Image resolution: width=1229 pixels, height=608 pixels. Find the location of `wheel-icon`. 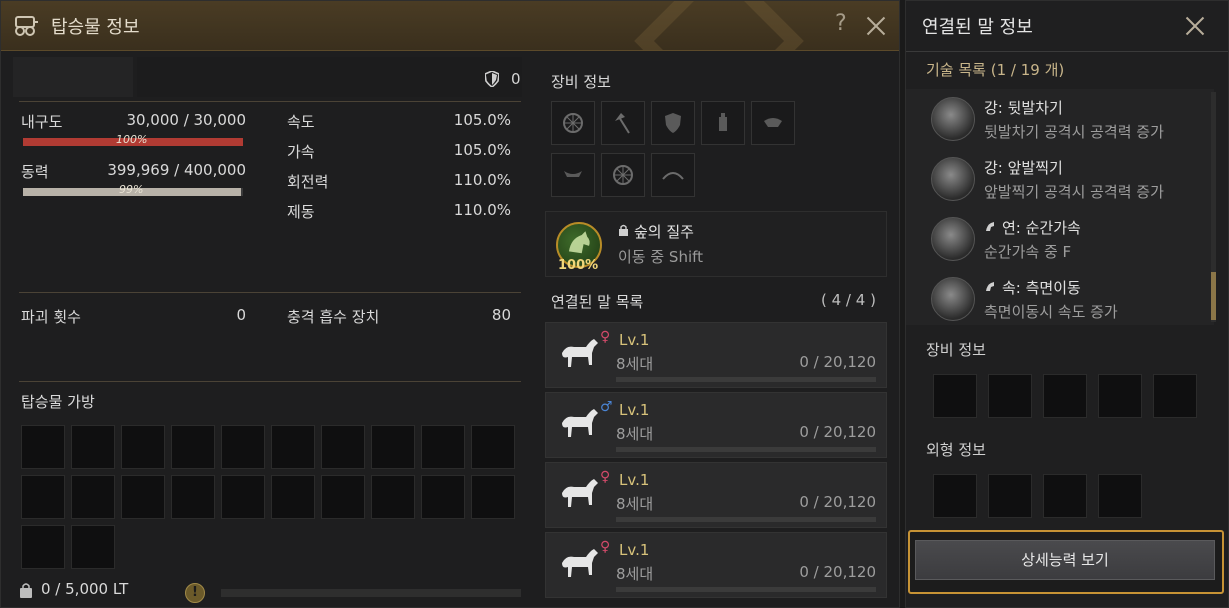

wheel-icon is located at coordinates (623, 175).